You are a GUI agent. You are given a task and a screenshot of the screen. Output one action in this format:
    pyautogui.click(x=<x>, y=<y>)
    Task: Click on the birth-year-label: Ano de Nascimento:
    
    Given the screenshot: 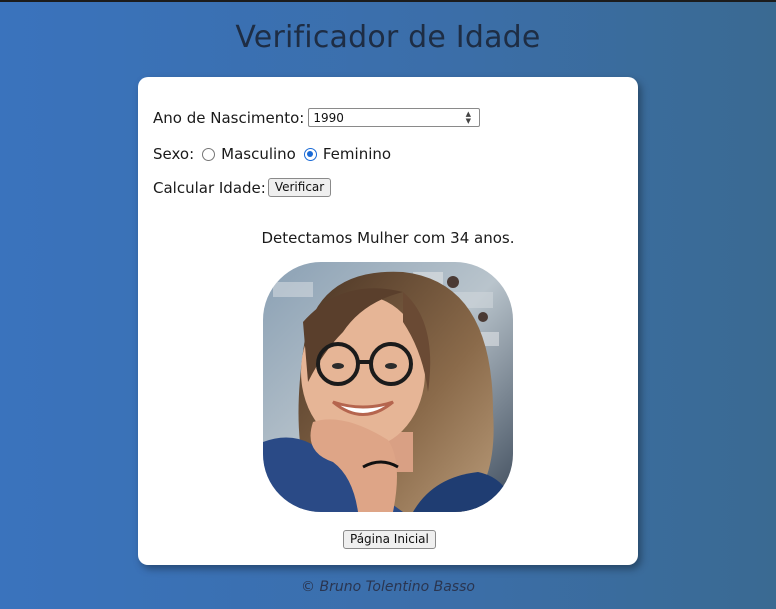 What is the action you would take?
    pyautogui.click(x=229, y=117)
    